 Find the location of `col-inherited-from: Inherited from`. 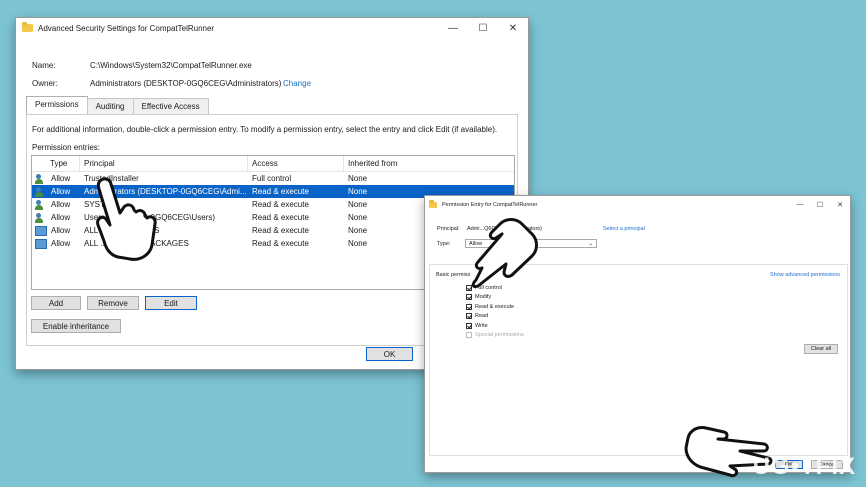

col-inherited-from: Inherited from is located at coordinates (428, 163).